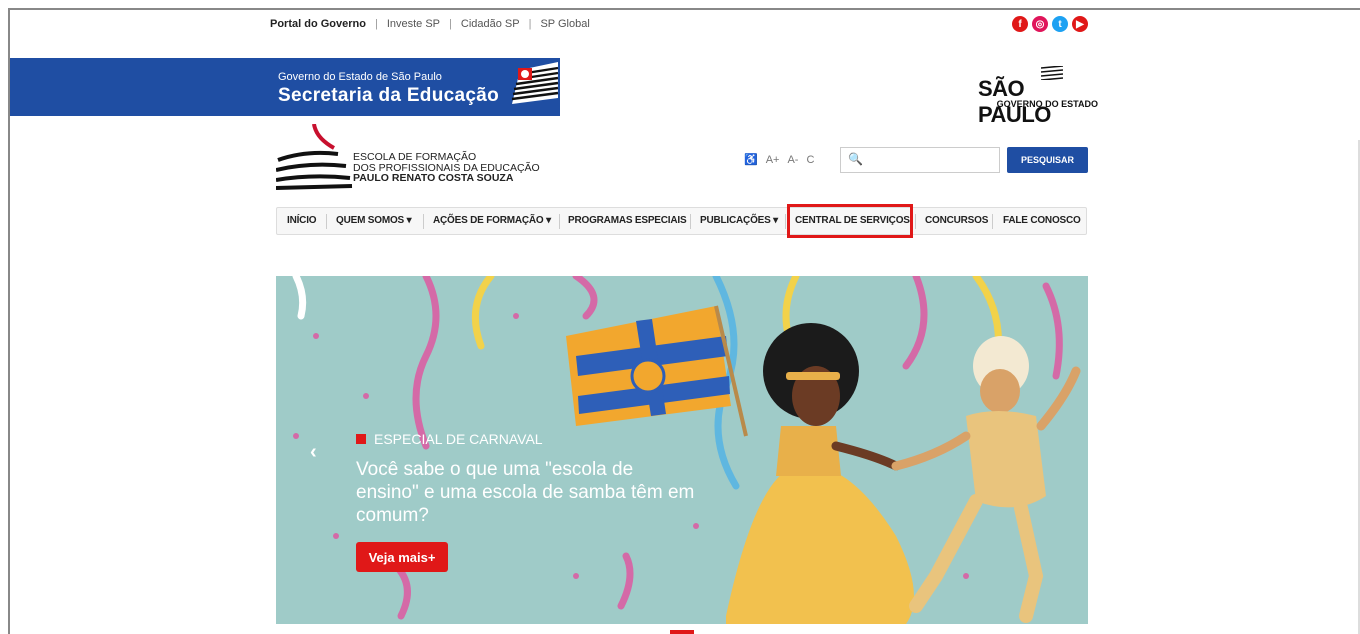 The width and height of the screenshot is (1360, 634). Describe the element at coordinates (1047, 160) in the screenshot. I see `search-button: PESQUISAR` at that location.